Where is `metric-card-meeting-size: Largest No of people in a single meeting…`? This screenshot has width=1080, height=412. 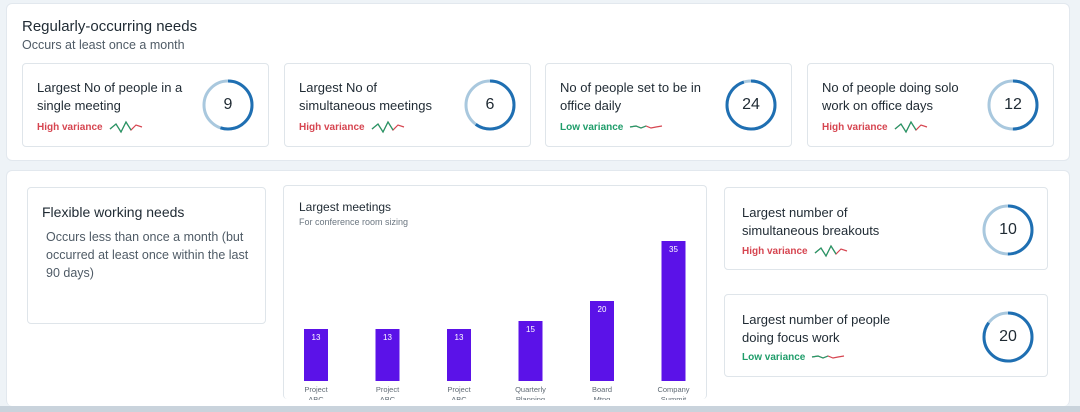 metric-card-meeting-size: Largest No of people in a single meeting… is located at coordinates (145, 105).